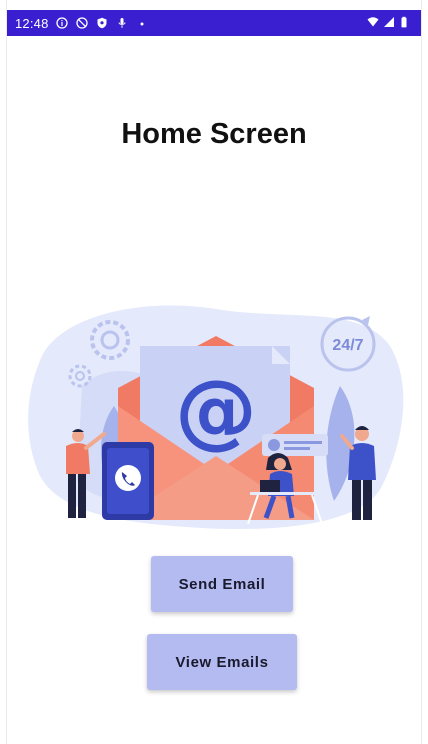  I want to click on page-title: Home Screen, so click(214, 134).